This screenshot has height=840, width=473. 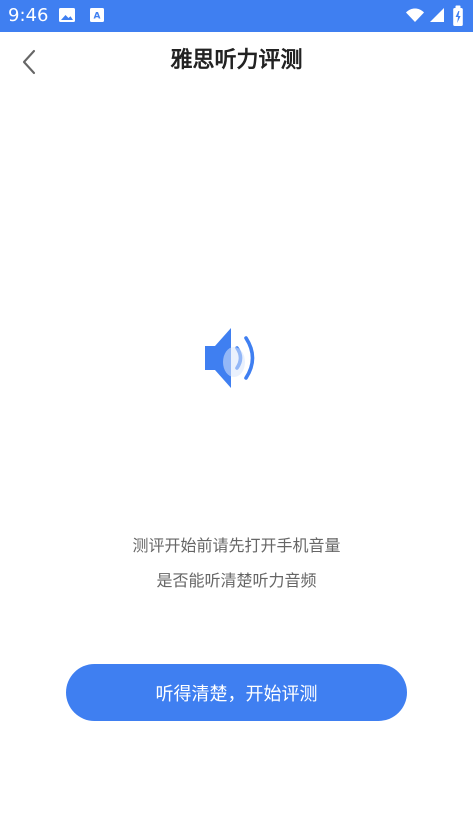 What do you see at coordinates (437, 15) in the screenshot?
I see `signal-icon` at bounding box center [437, 15].